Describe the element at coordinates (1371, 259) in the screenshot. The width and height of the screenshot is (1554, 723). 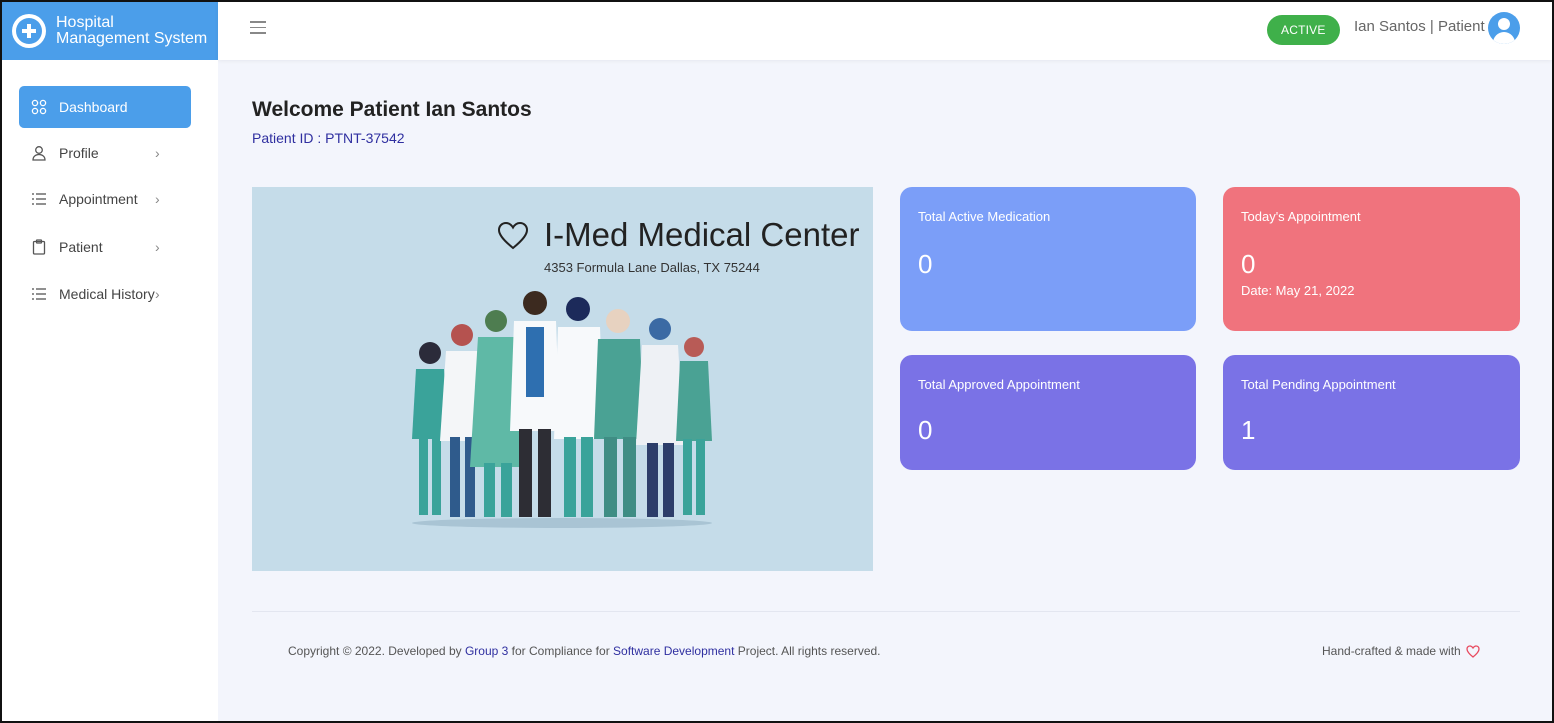
I see `stat-card-todays-appointment: Today's Appointment 0 Date: May 21, 2022` at that location.